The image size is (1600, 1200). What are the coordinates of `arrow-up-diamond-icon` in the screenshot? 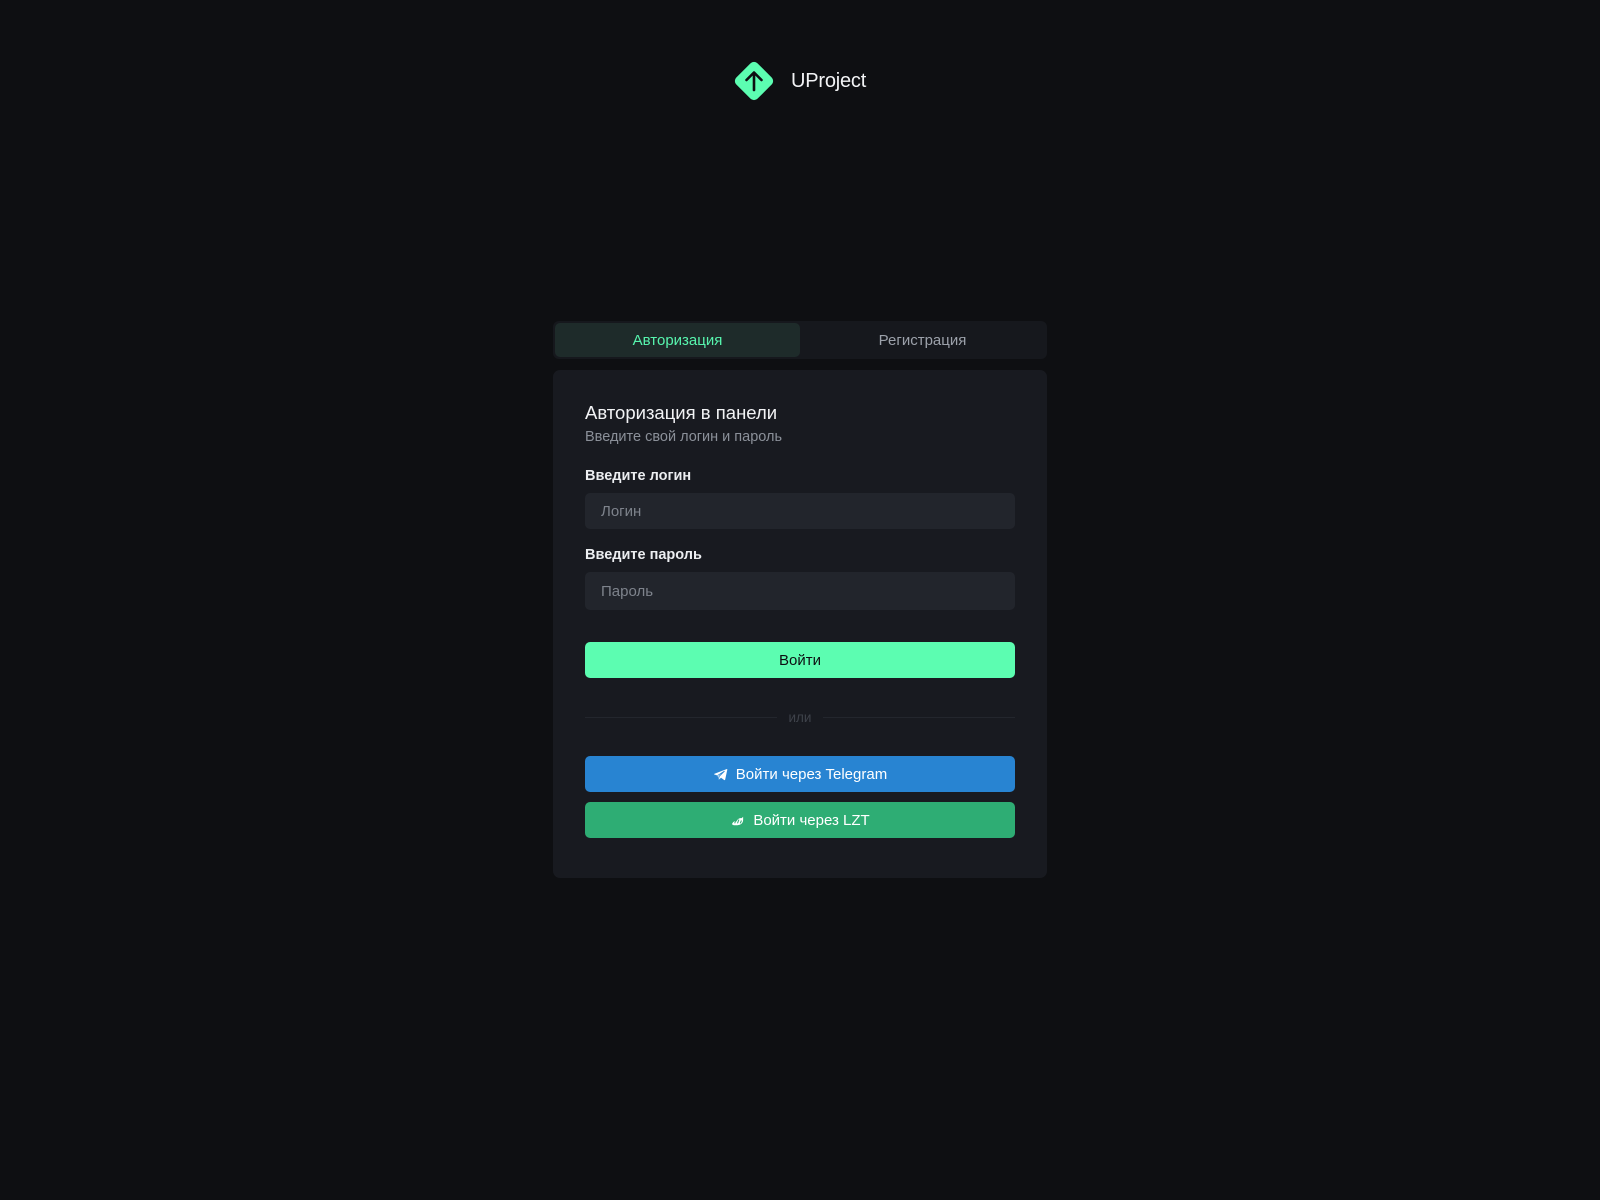 It's located at (754, 81).